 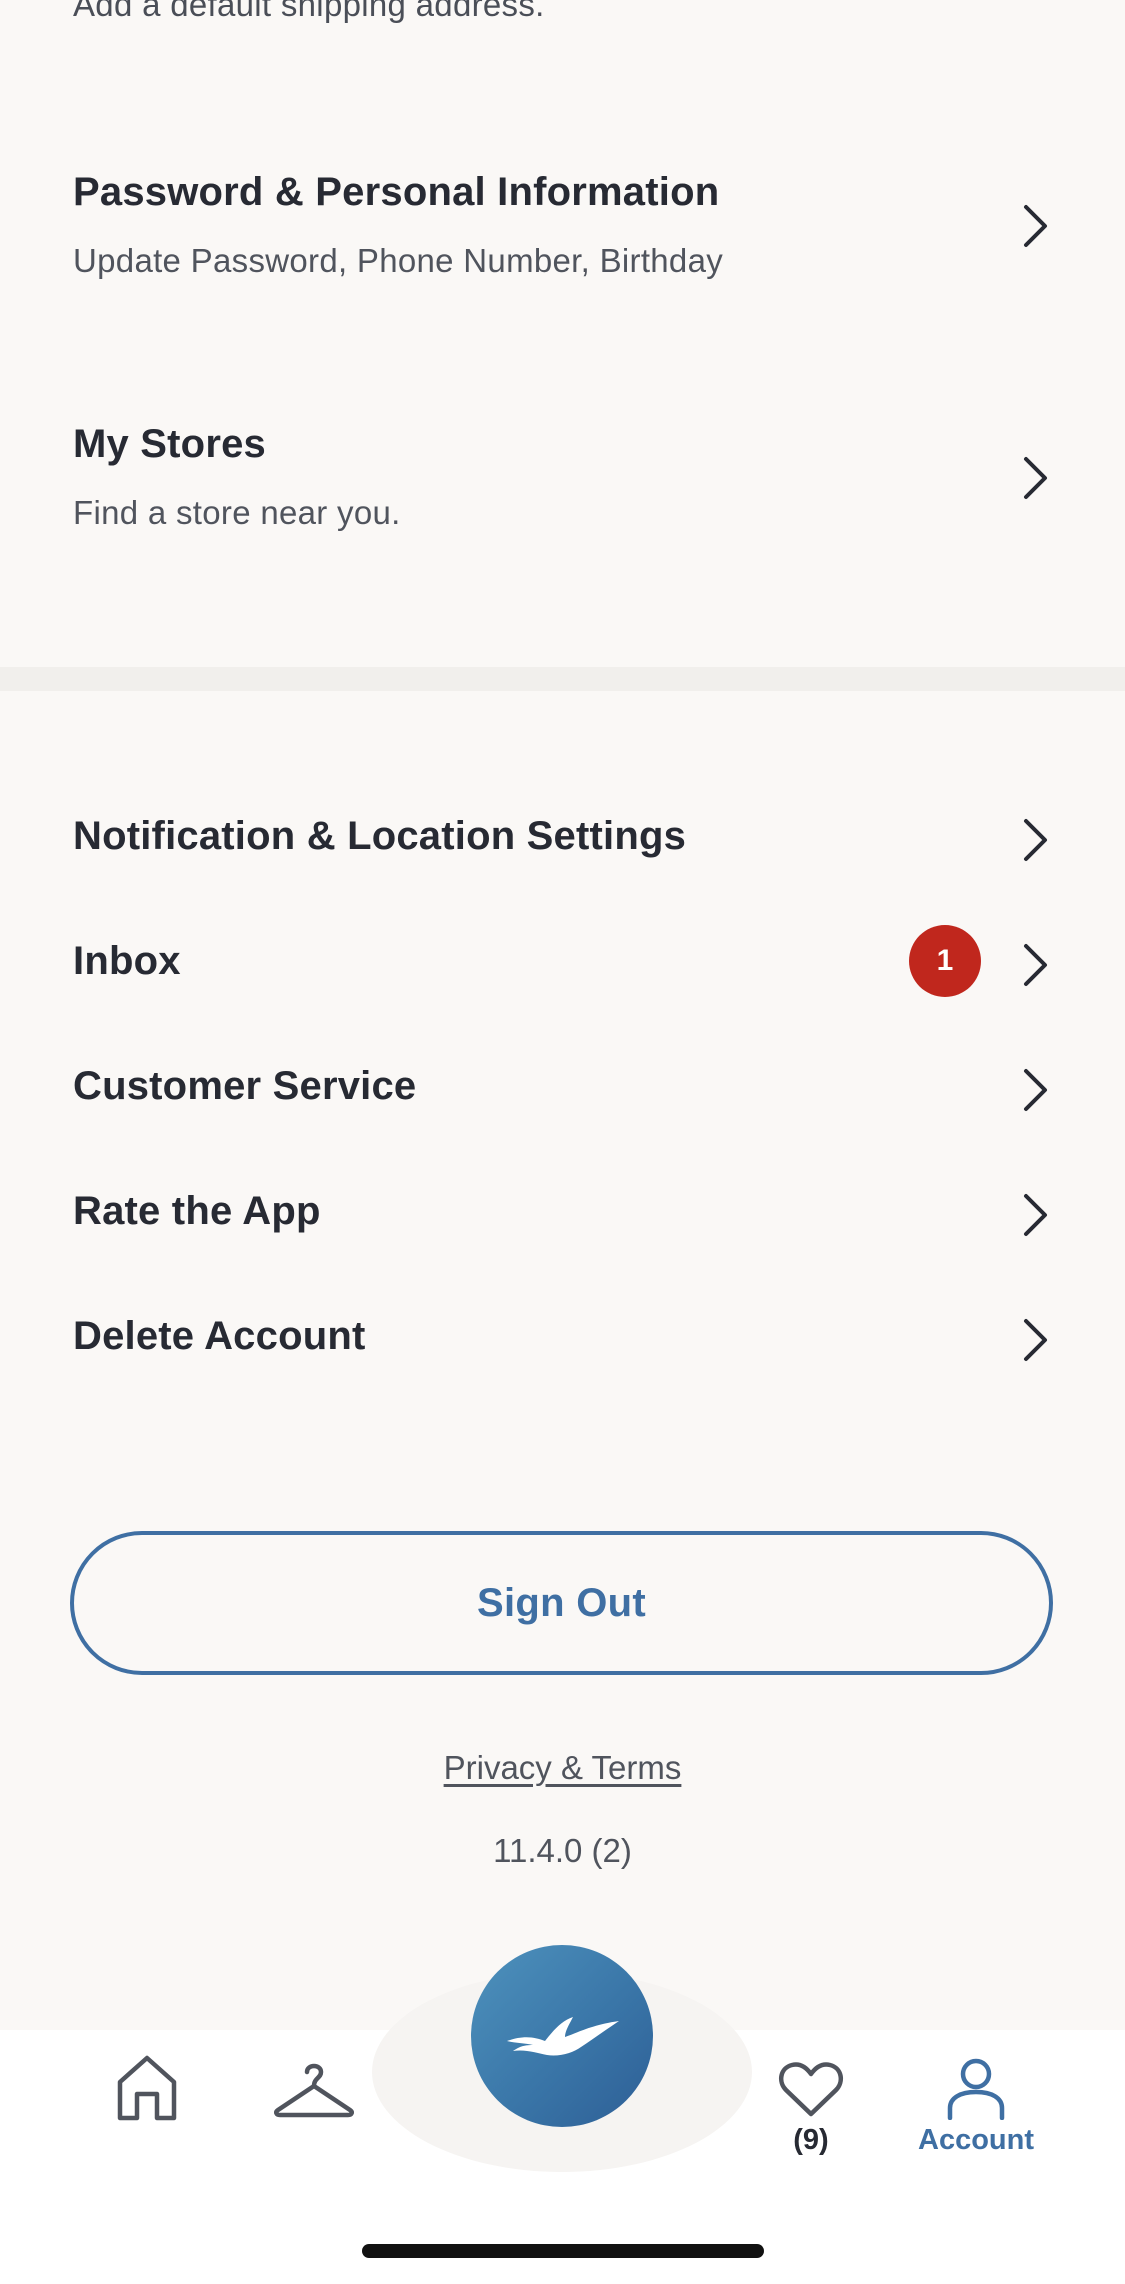 I want to click on sign-out-button: Sign Out, so click(x=561, y=1603).